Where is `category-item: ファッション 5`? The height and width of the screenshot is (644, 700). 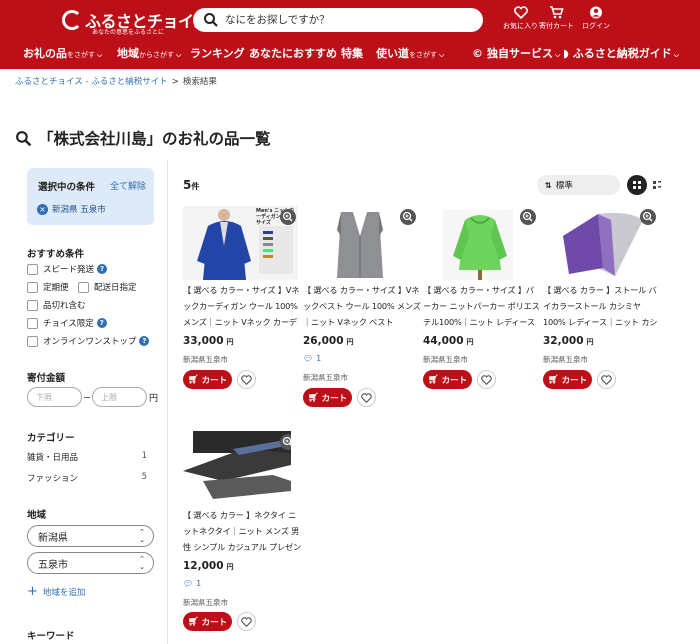
category-item: ファッション 5 is located at coordinates (87, 478).